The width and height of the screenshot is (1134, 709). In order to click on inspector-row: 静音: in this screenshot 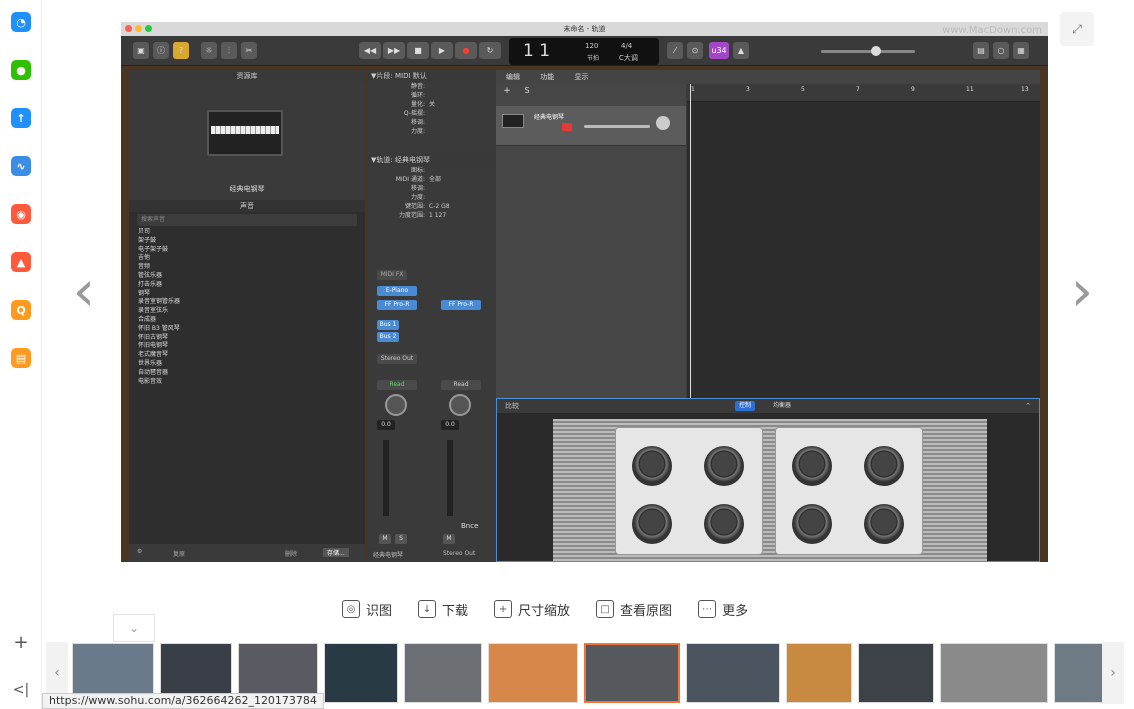, I will do `click(431, 86)`.